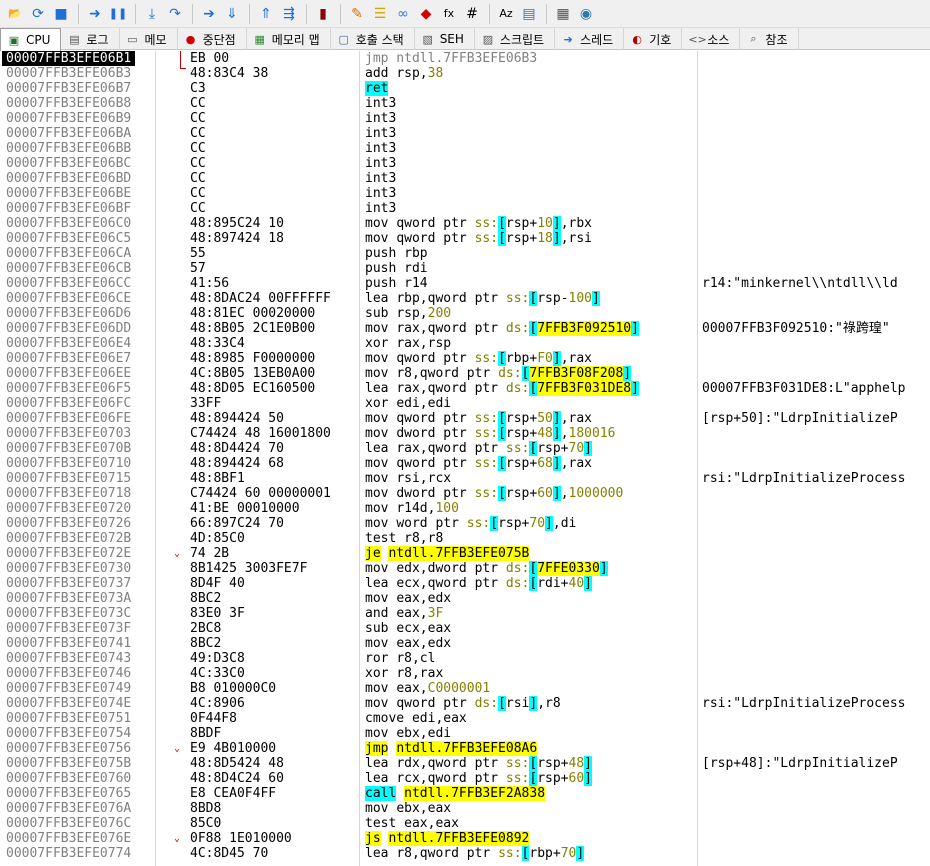  Describe the element at coordinates (31, 39) in the screenshot. I see `tab-cpu: ▣ CPU` at that location.